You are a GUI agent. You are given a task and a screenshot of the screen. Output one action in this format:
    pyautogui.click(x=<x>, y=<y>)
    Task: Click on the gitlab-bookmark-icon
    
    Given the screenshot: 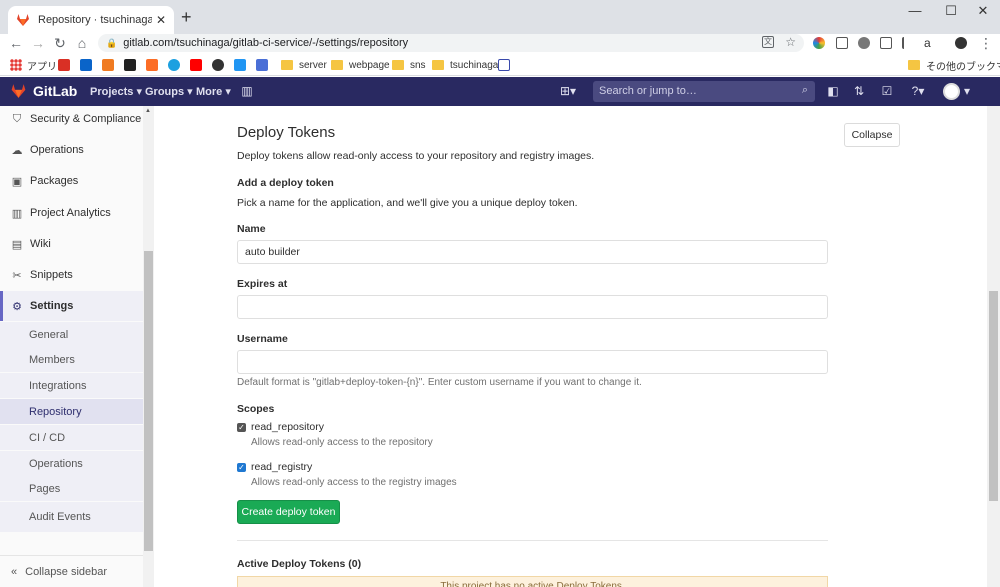 What is the action you would take?
    pyautogui.click(x=152, y=65)
    